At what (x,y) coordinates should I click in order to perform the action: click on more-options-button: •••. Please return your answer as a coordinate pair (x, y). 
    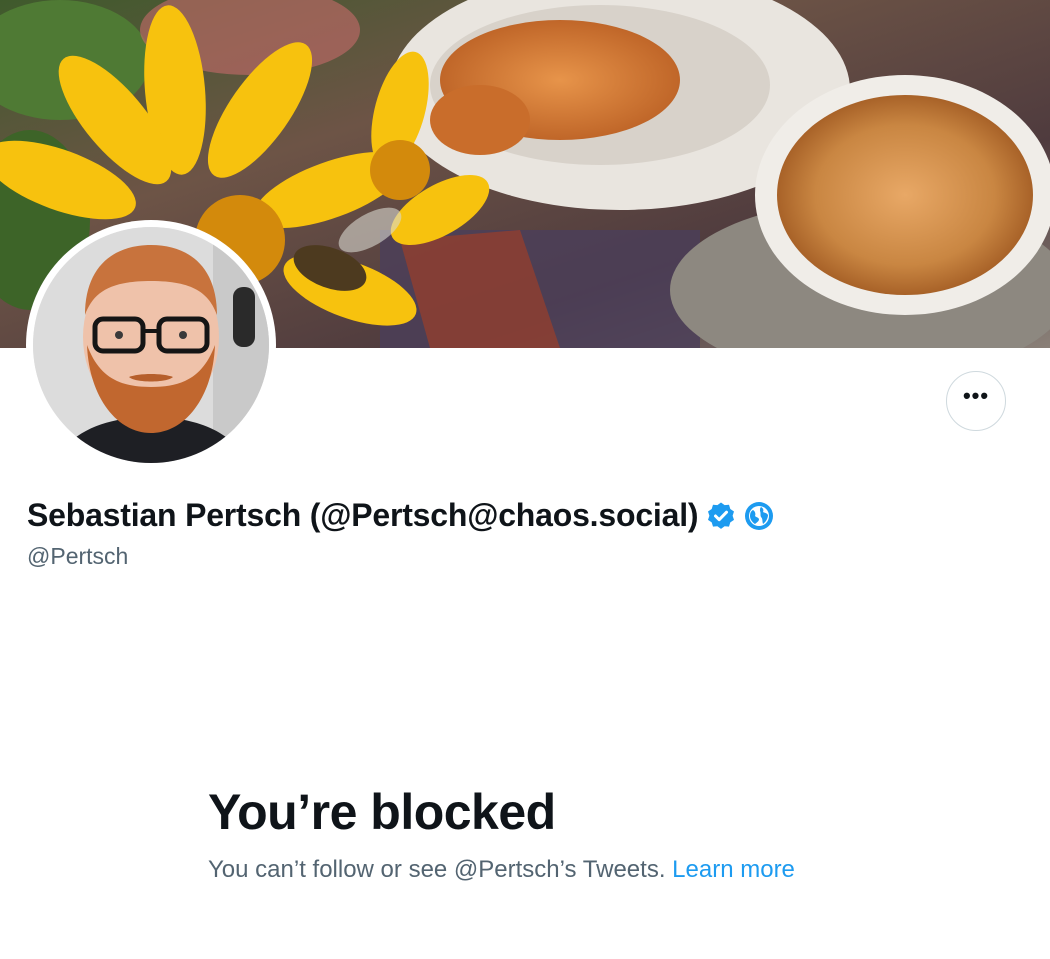
    Looking at the image, I should click on (976, 401).